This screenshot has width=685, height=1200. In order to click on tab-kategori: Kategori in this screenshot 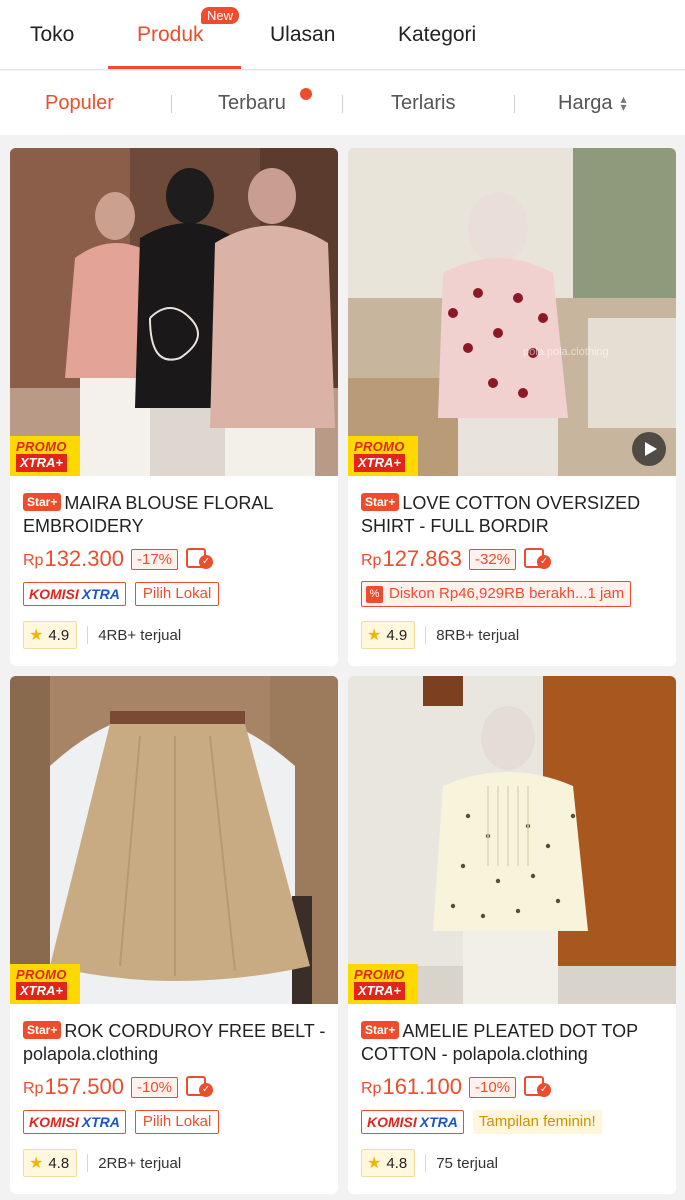, I will do `click(437, 35)`.